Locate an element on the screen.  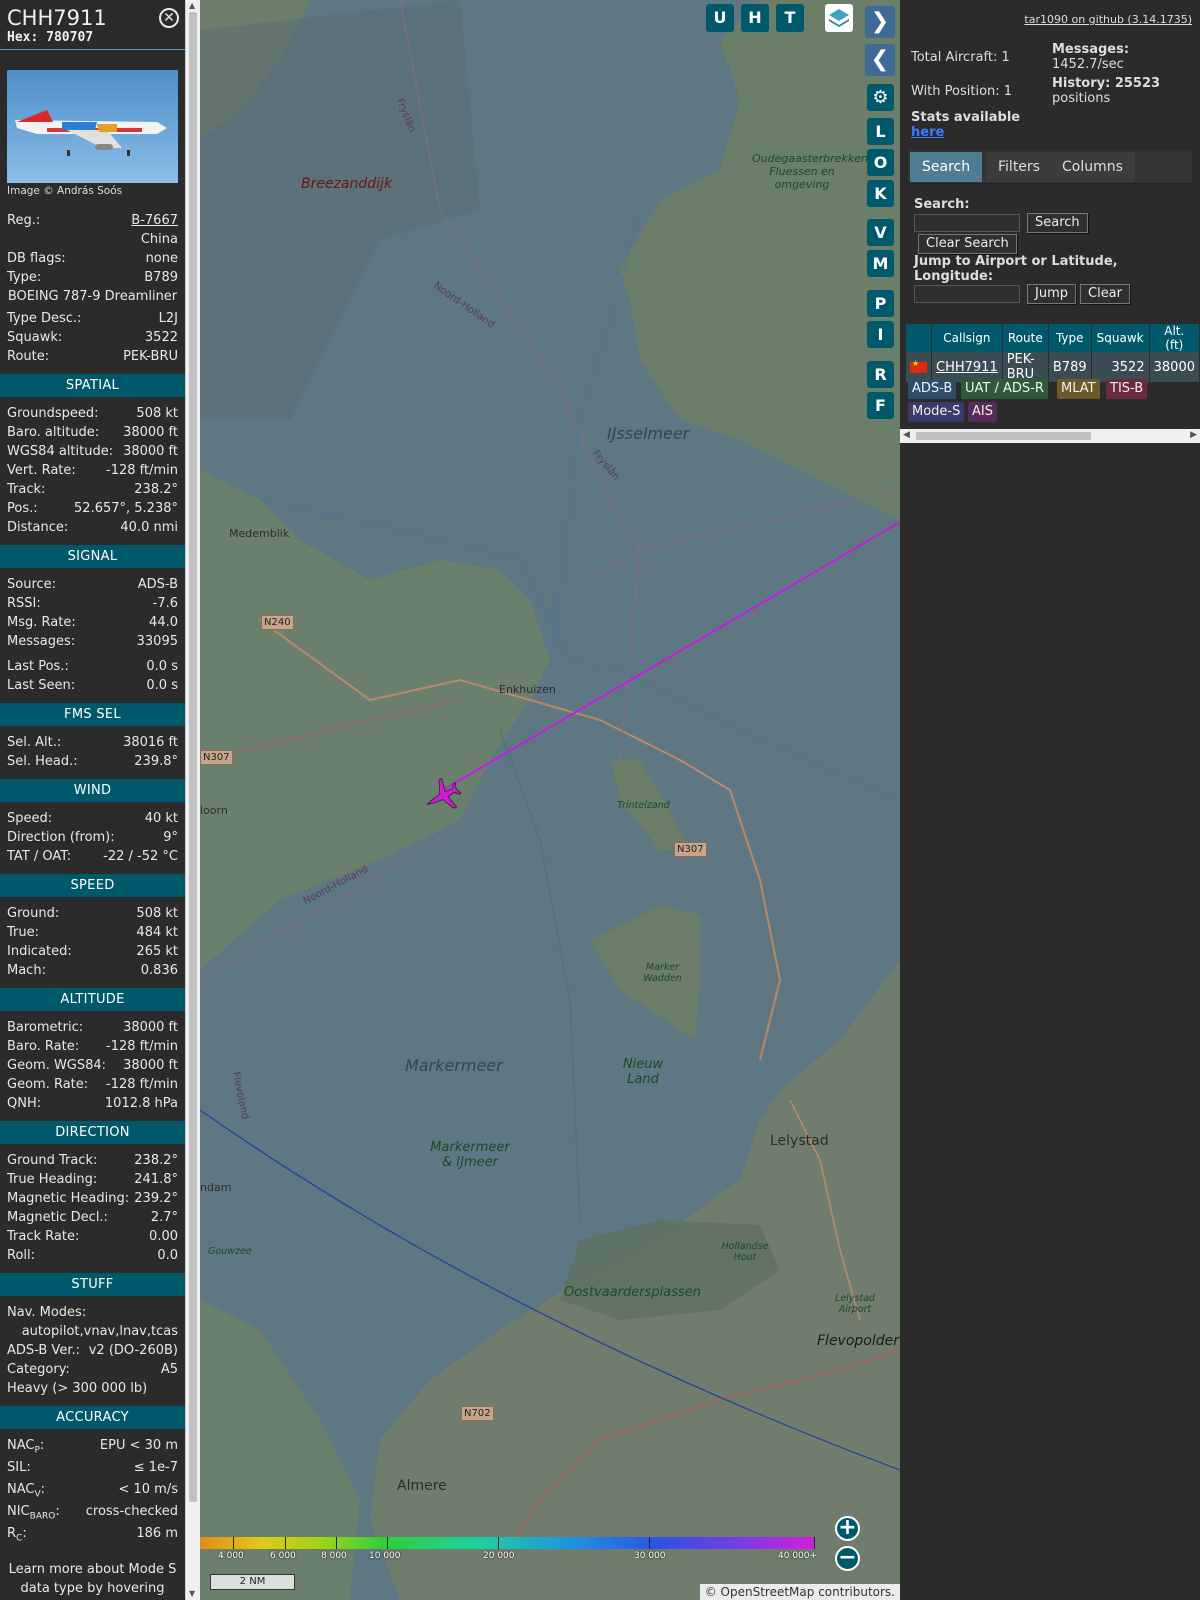
settings-gear-icon: ⚙ is located at coordinates (880, 97).